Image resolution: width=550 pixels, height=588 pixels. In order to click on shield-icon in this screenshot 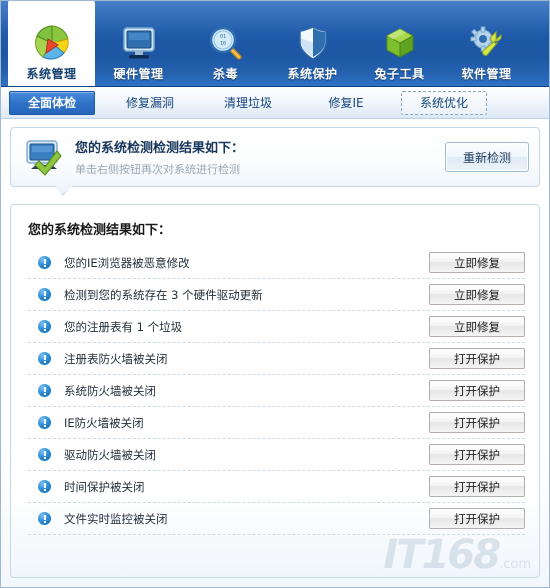, I will do `click(313, 43)`.